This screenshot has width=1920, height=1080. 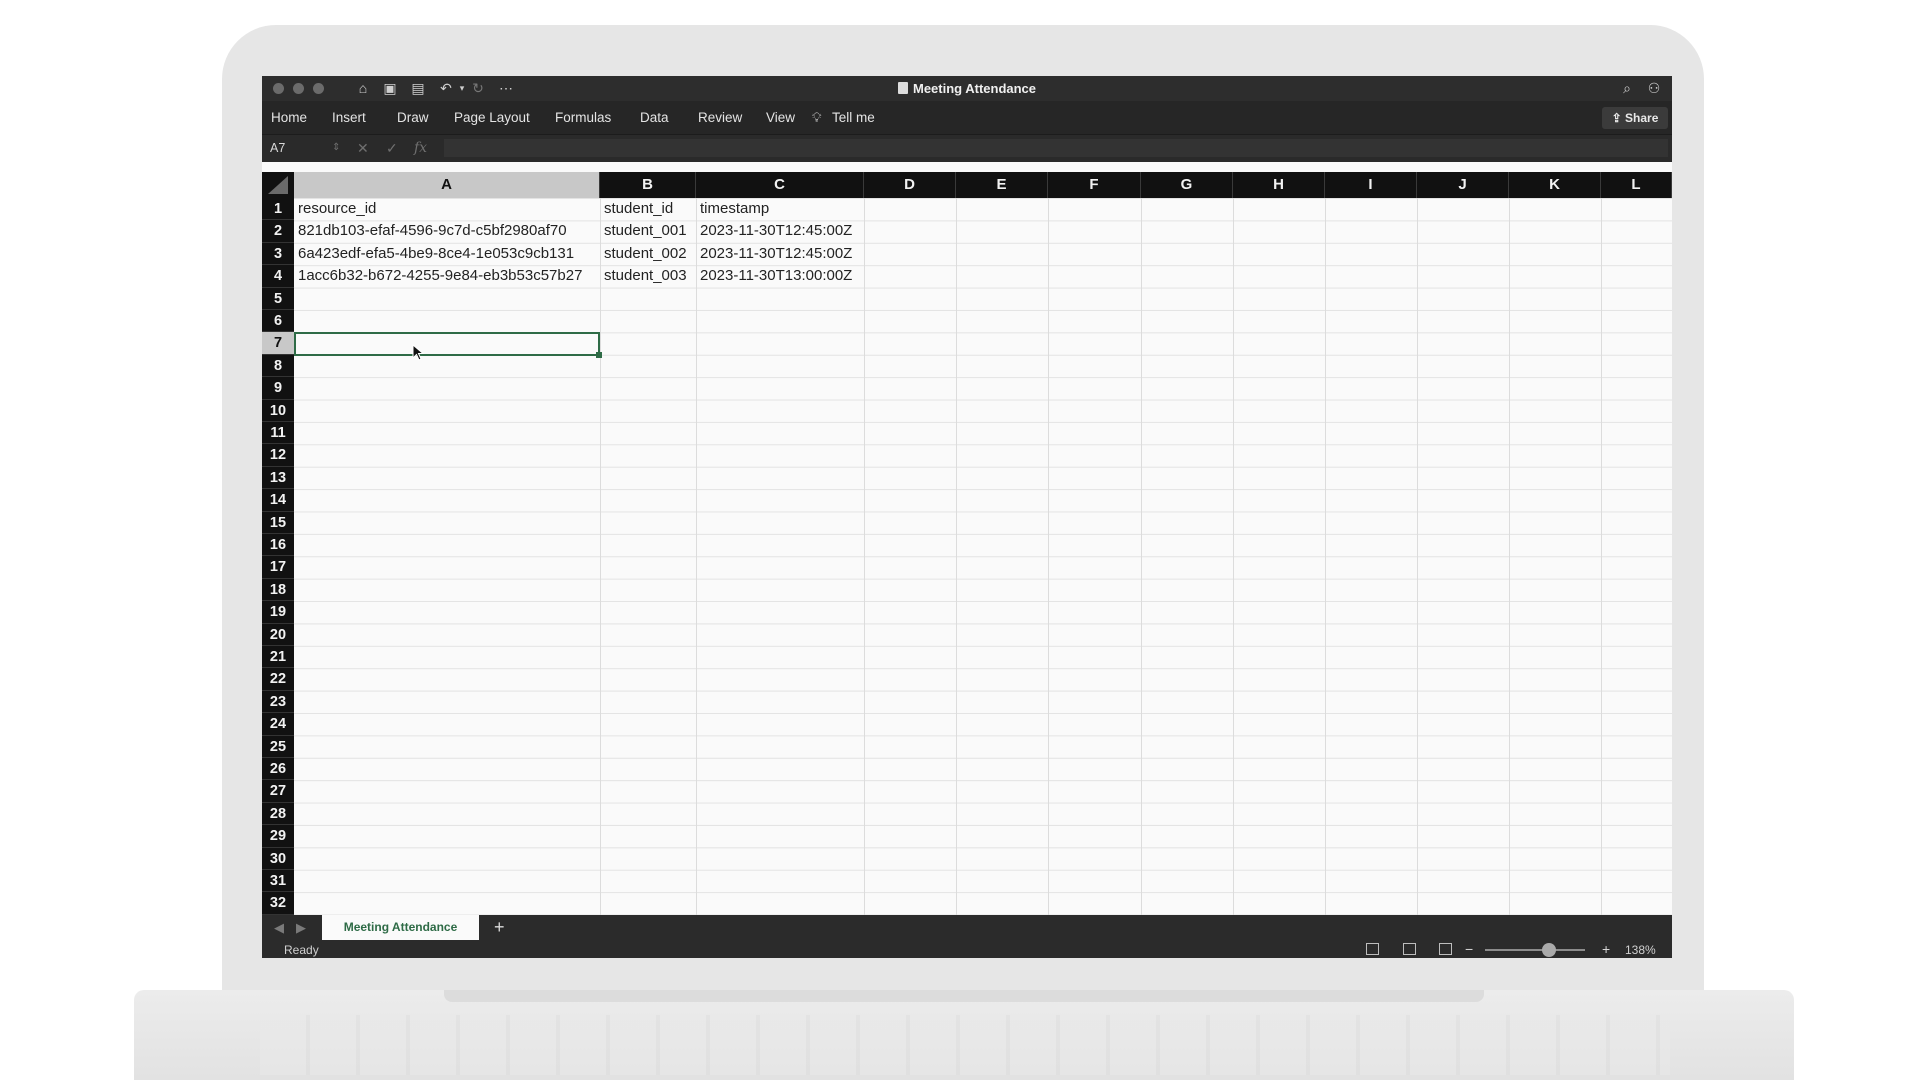 What do you see at coordinates (278, 388) in the screenshot?
I see `row-header: 9` at bounding box center [278, 388].